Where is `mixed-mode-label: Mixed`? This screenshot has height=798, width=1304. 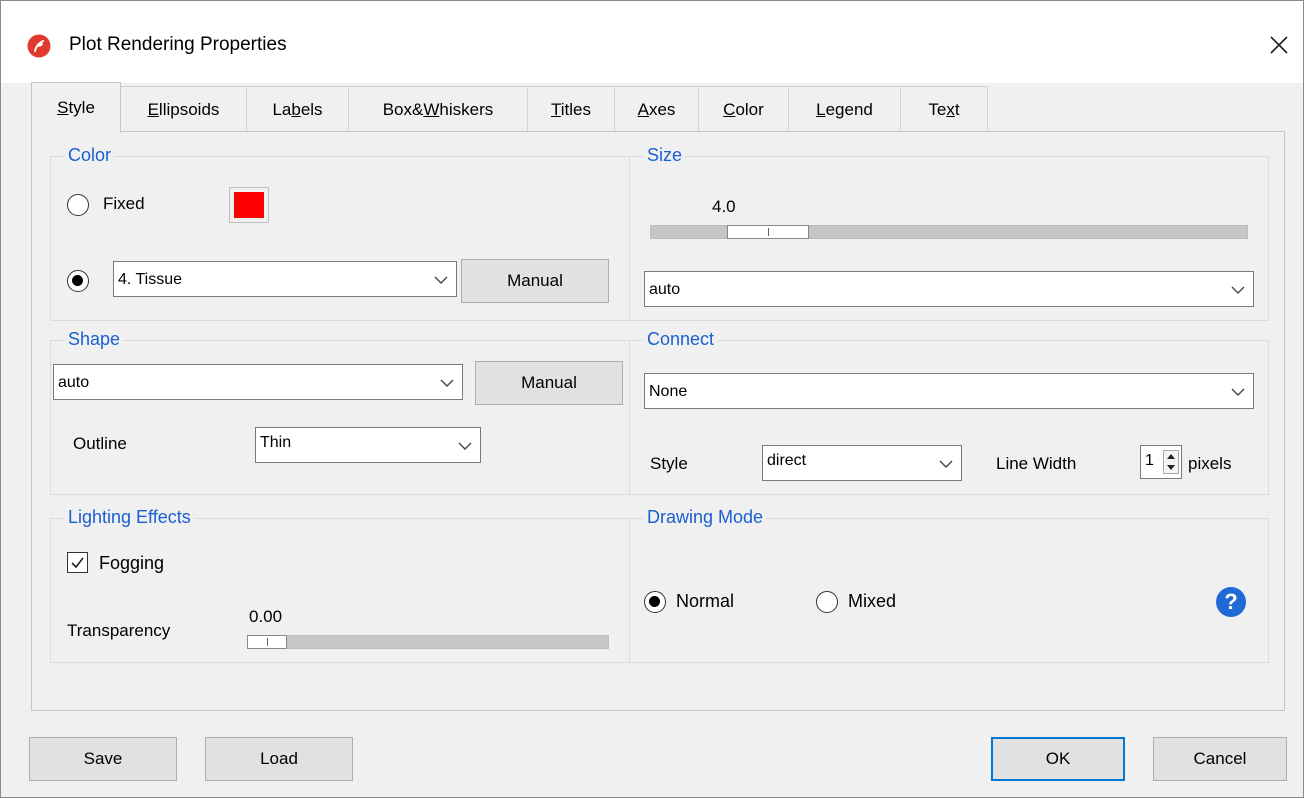 mixed-mode-label: Mixed is located at coordinates (872, 601).